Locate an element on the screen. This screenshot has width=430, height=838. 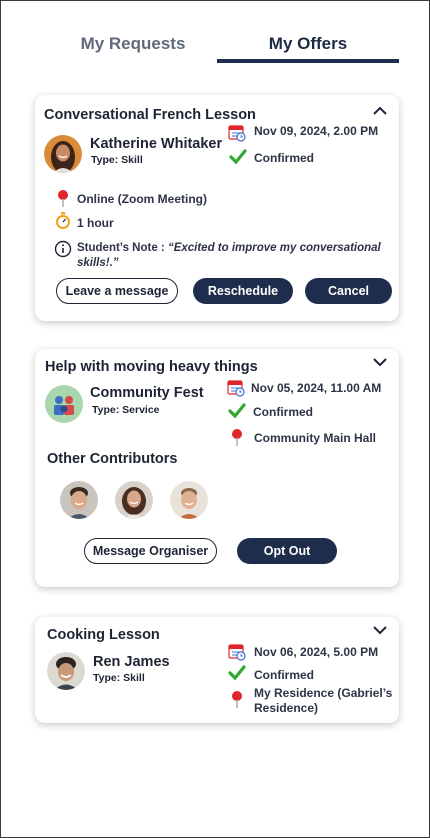
location-line: My Residence (Gabriel’s is located at coordinates (323, 693).